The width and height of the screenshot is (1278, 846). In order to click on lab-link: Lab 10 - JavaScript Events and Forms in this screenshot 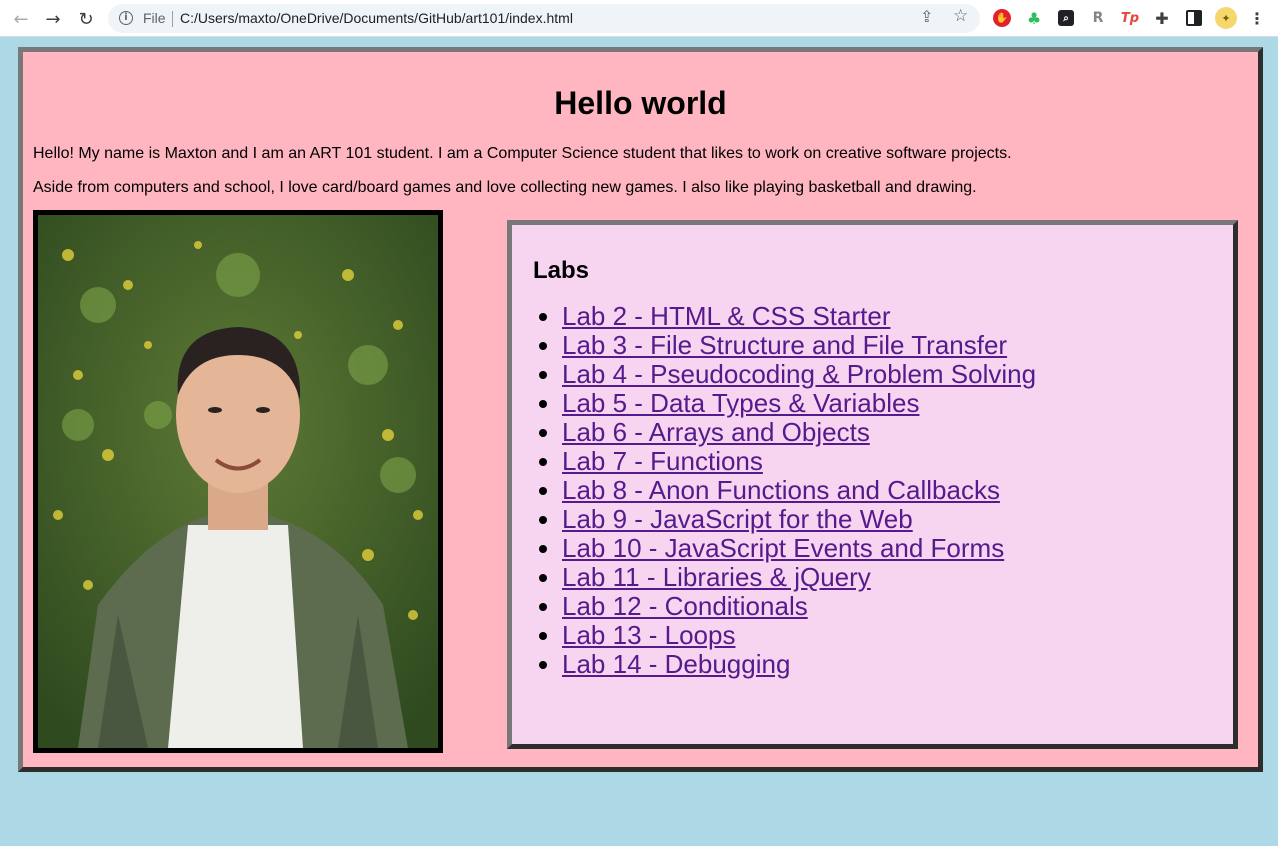, I will do `click(783, 548)`.